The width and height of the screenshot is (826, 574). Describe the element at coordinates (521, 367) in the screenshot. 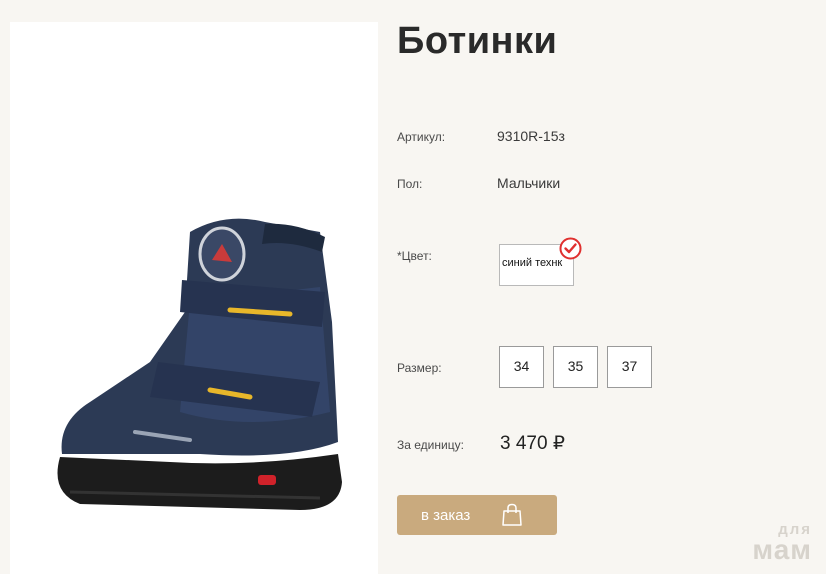

I see `size-option-34: 34` at that location.